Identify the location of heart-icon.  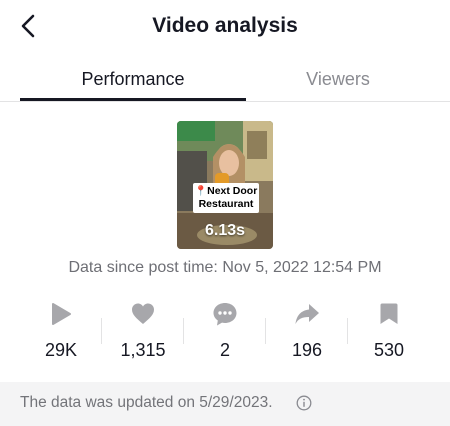
(143, 314).